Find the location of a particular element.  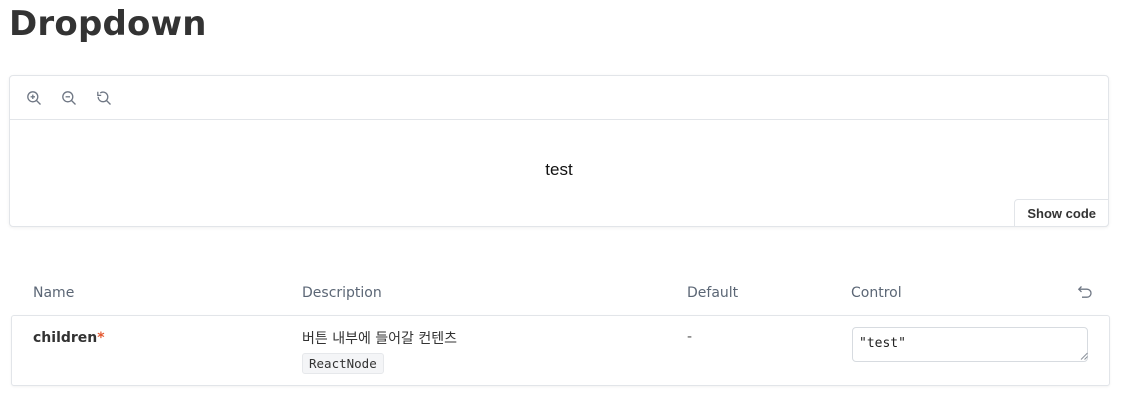

header-control: Control is located at coordinates (876, 293).